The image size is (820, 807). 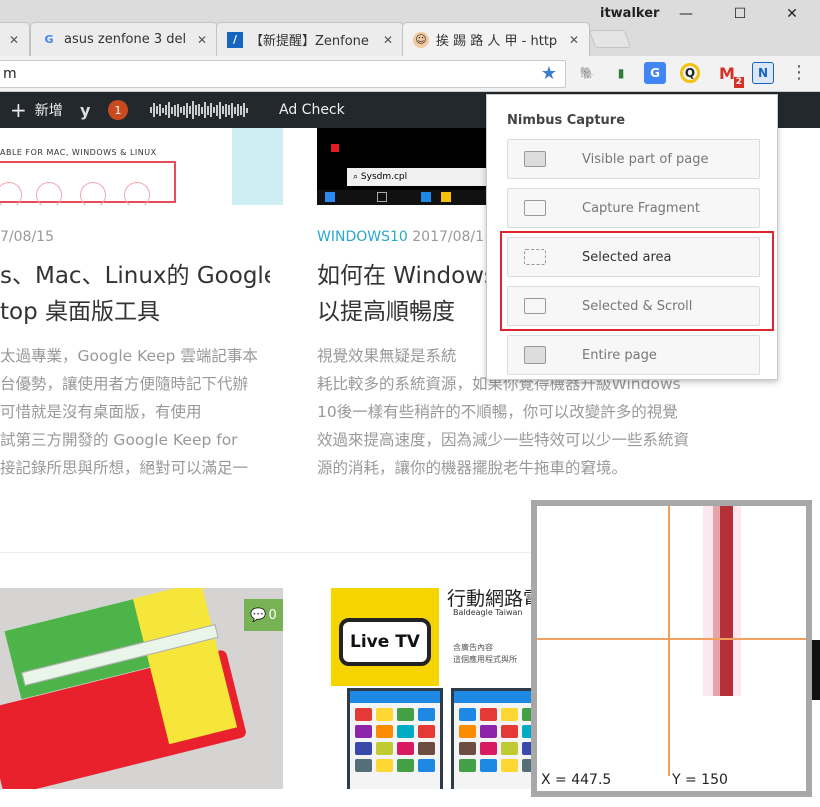 What do you see at coordinates (485, 653) in the screenshot?
I see `app-meta: 含廣告內容 這個應用程式與所` at bounding box center [485, 653].